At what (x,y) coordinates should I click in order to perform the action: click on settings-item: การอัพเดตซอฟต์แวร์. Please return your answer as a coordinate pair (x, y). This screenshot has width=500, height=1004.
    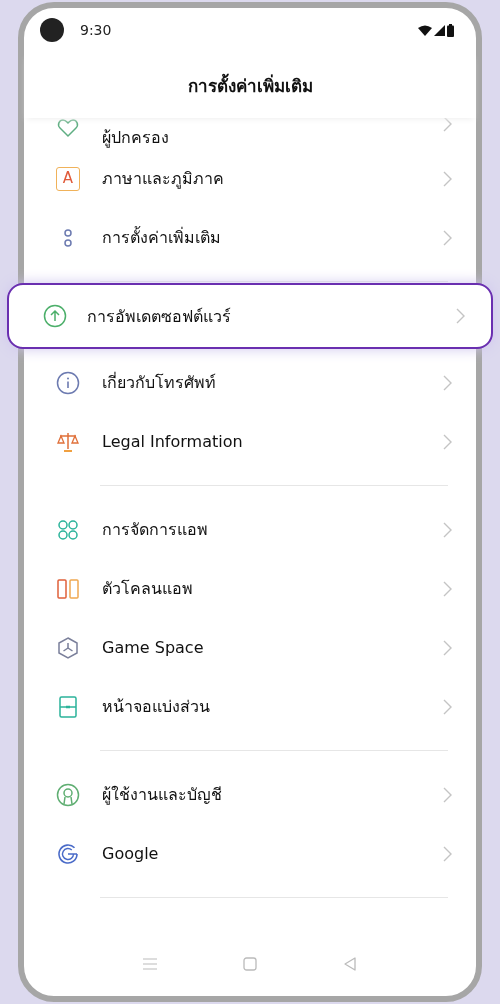
    Looking at the image, I should click on (250, 316).